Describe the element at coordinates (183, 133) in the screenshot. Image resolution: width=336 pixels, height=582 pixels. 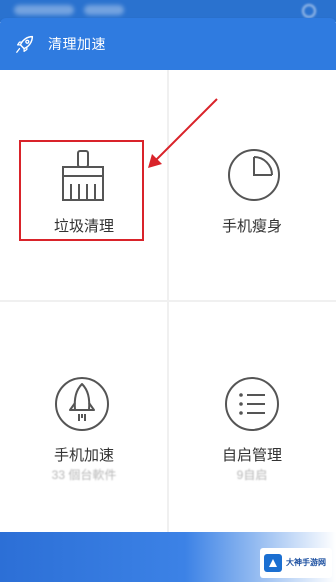
I see `arrow-icon` at that location.